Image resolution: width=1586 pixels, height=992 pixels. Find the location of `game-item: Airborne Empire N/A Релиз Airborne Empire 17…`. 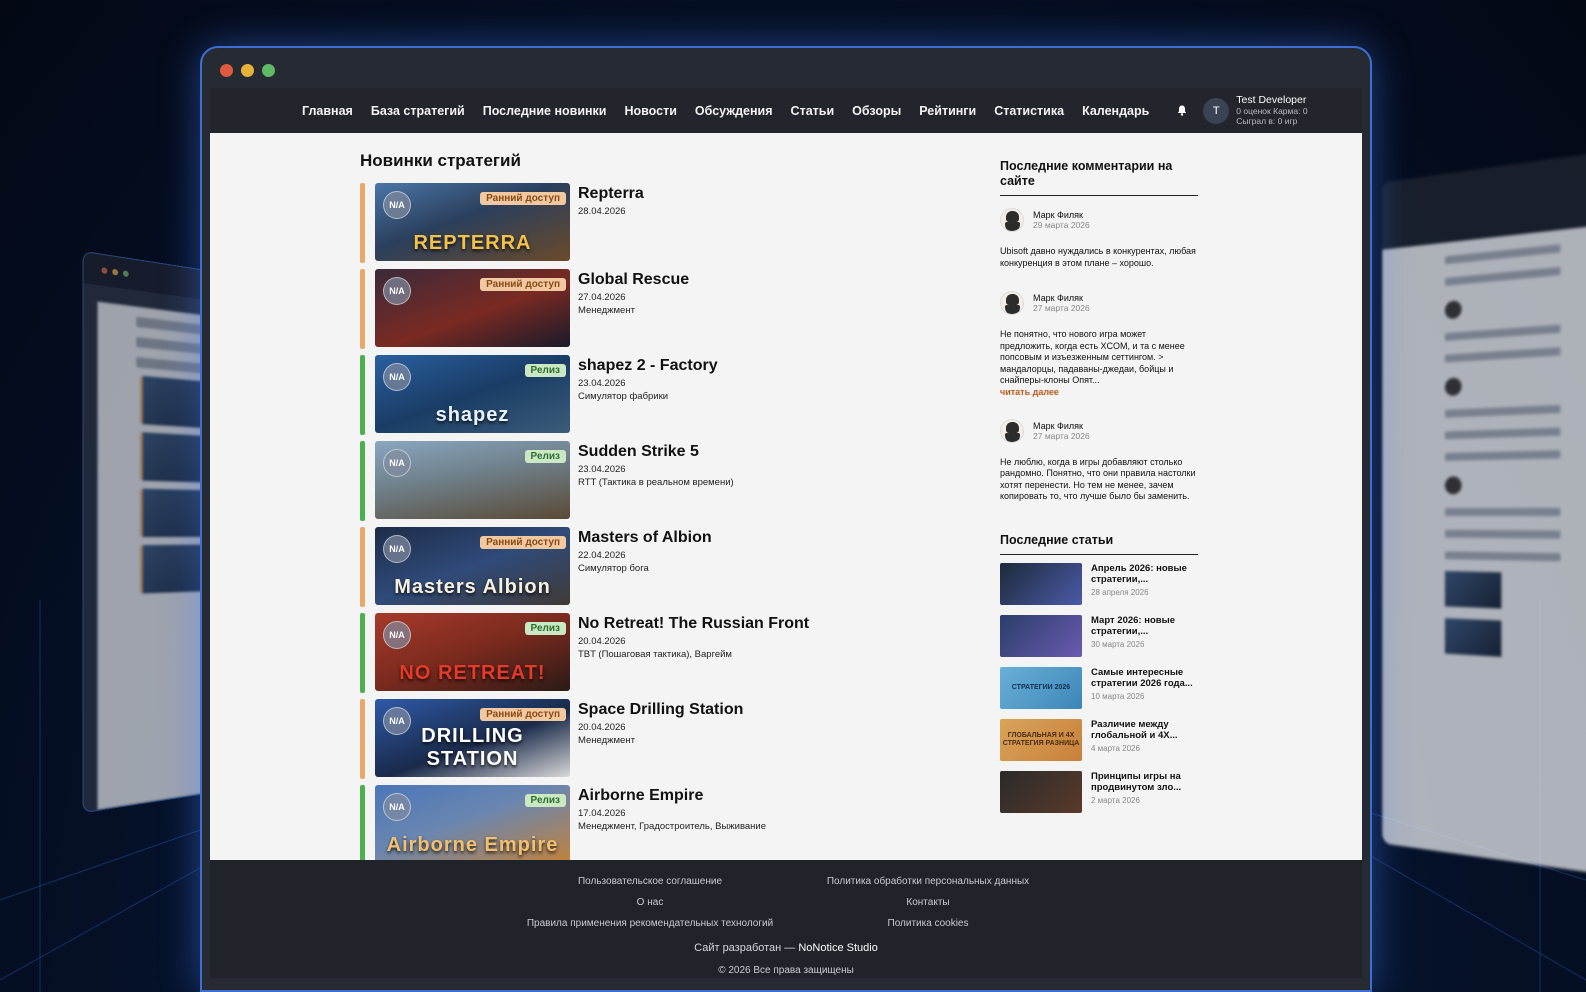

game-item: Airborne Empire N/A Релиз Airborne Empire 17… is located at coordinates (640, 825).